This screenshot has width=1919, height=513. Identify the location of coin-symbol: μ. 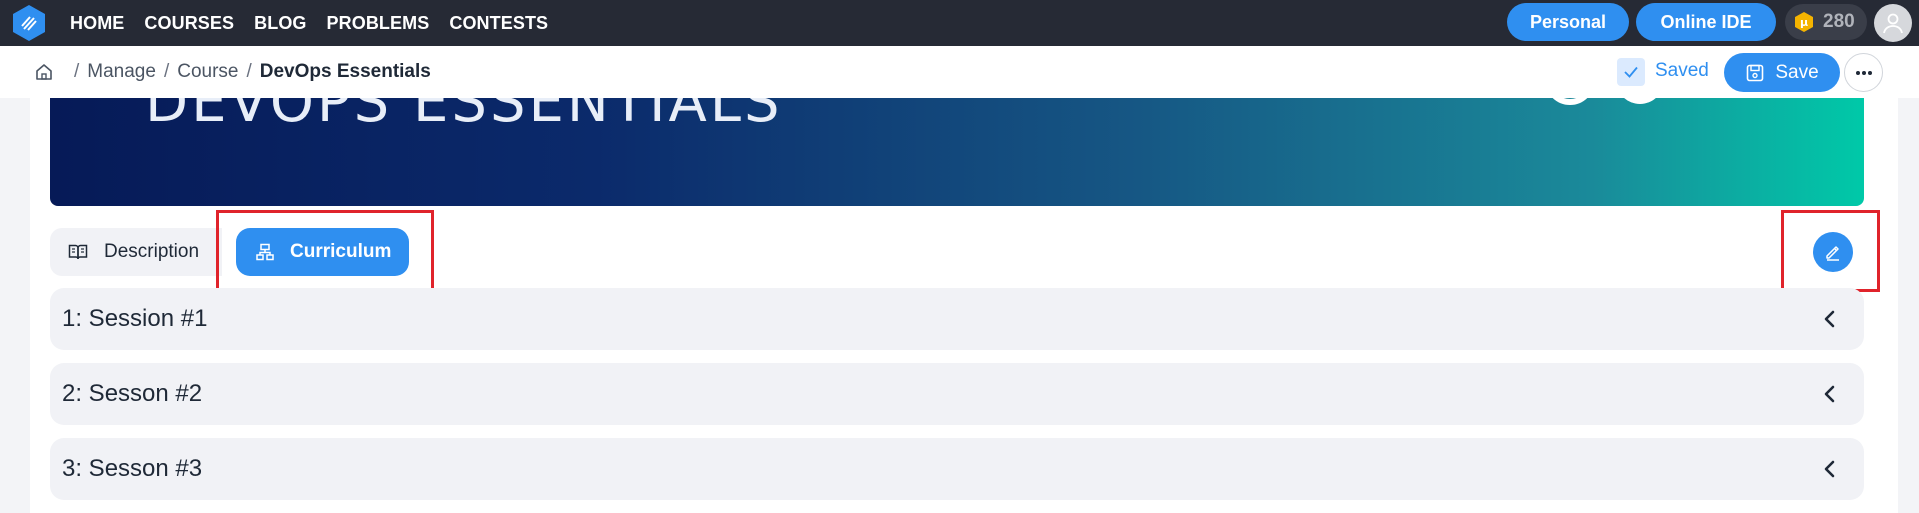
(1804, 22).